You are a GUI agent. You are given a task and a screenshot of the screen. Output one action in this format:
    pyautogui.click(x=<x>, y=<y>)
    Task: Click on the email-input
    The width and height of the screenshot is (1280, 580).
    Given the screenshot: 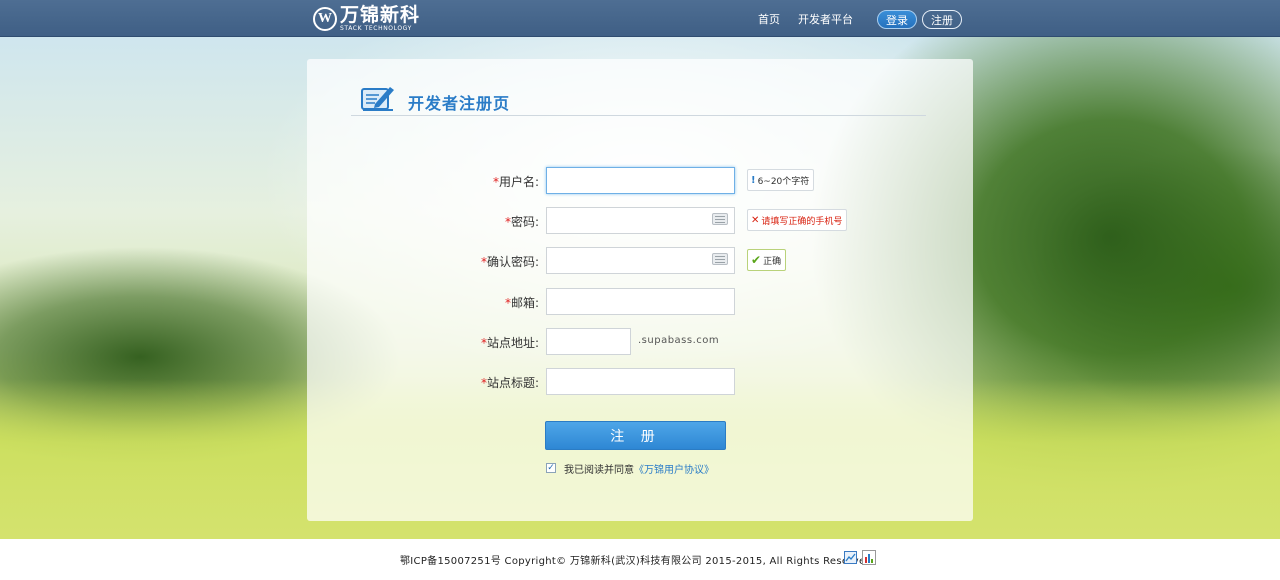 What is the action you would take?
    pyautogui.click(x=640, y=301)
    